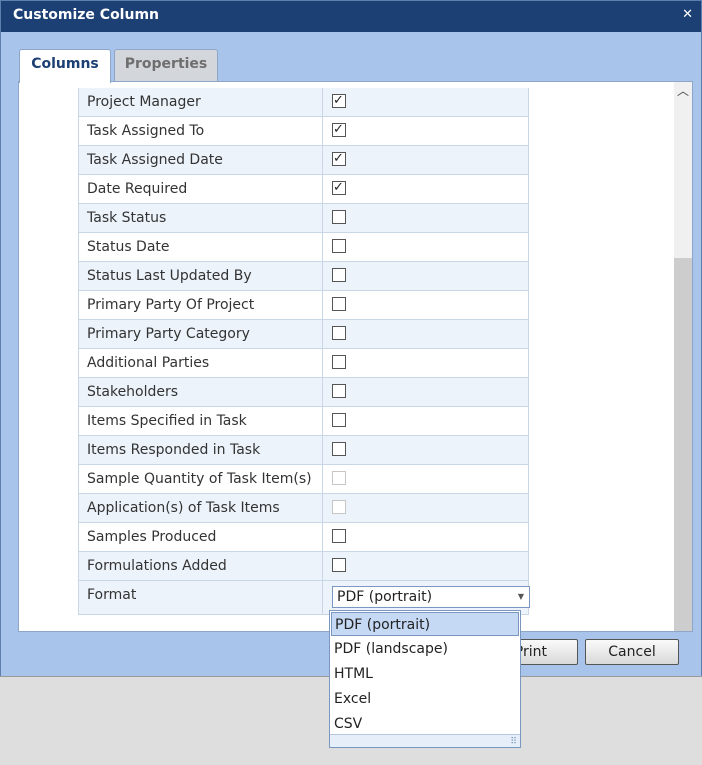  Describe the element at coordinates (303, 508) in the screenshot. I see `column-row: Application(s) of Task Items` at that location.